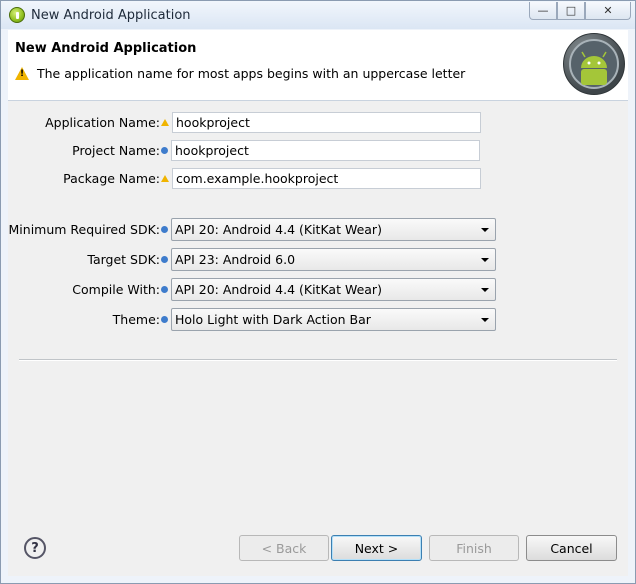 Image resolution: width=636 pixels, height=584 pixels. What do you see at coordinates (35, 548) in the screenshot?
I see `help-icon: ?` at bounding box center [35, 548].